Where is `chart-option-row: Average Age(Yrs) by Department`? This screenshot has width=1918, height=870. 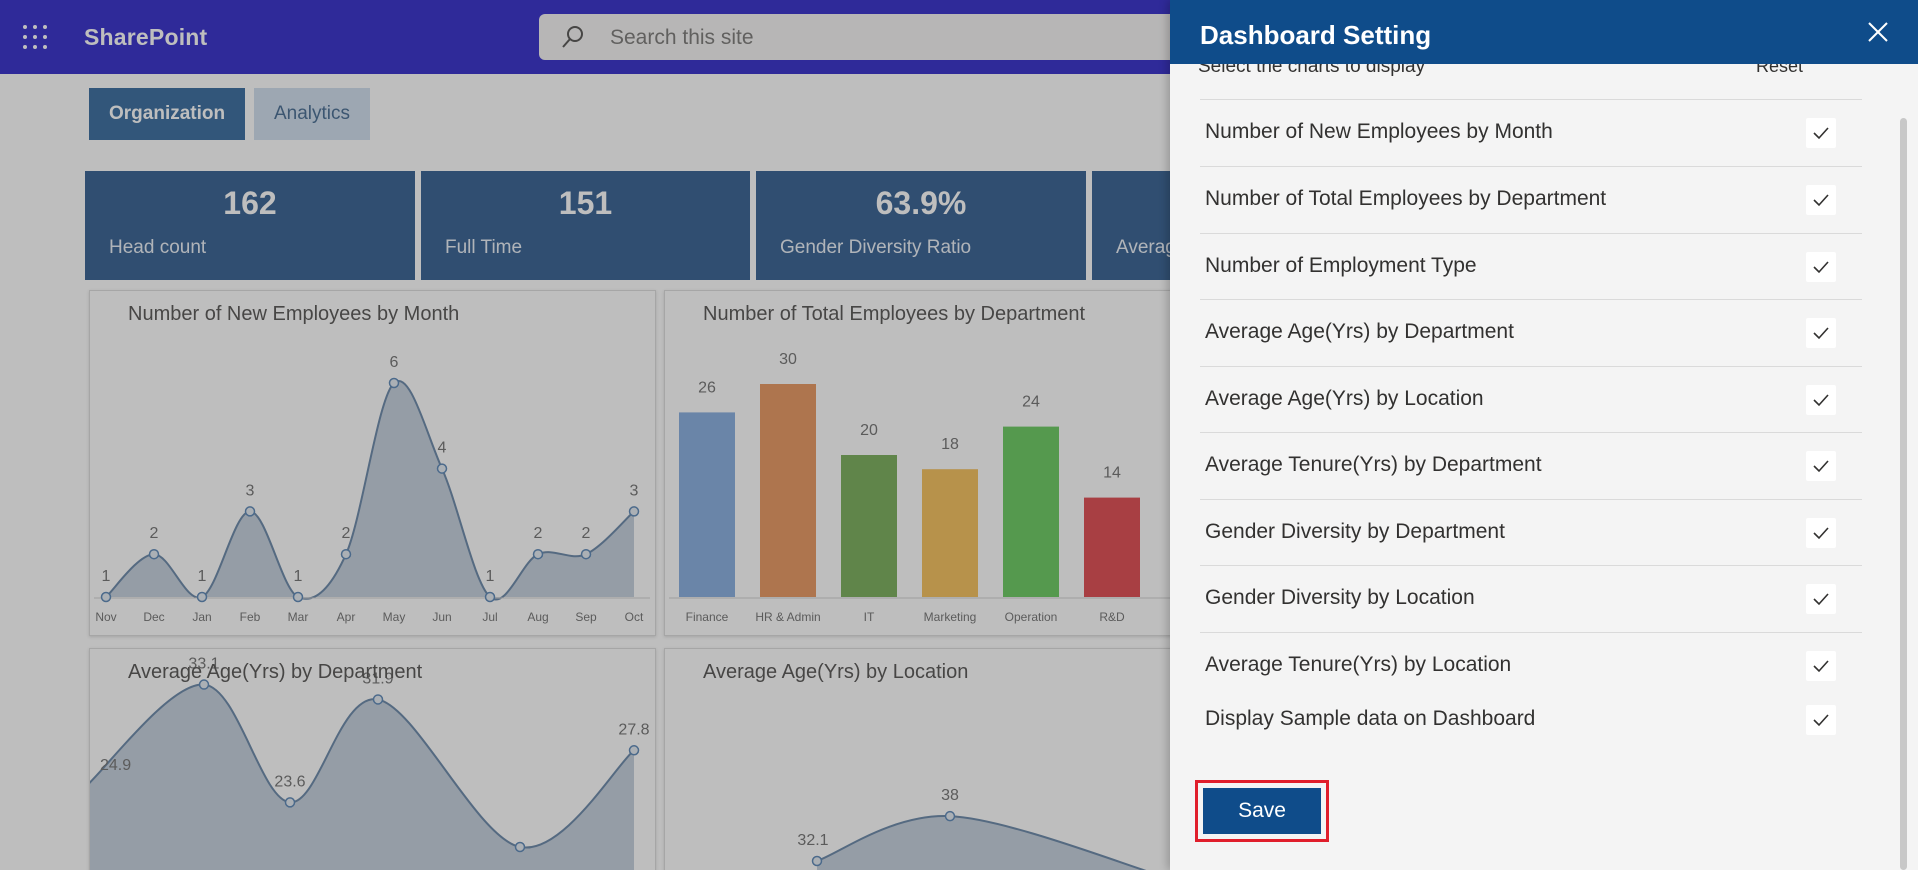
chart-option-row: Average Age(Yrs) by Department is located at coordinates (1531, 332).